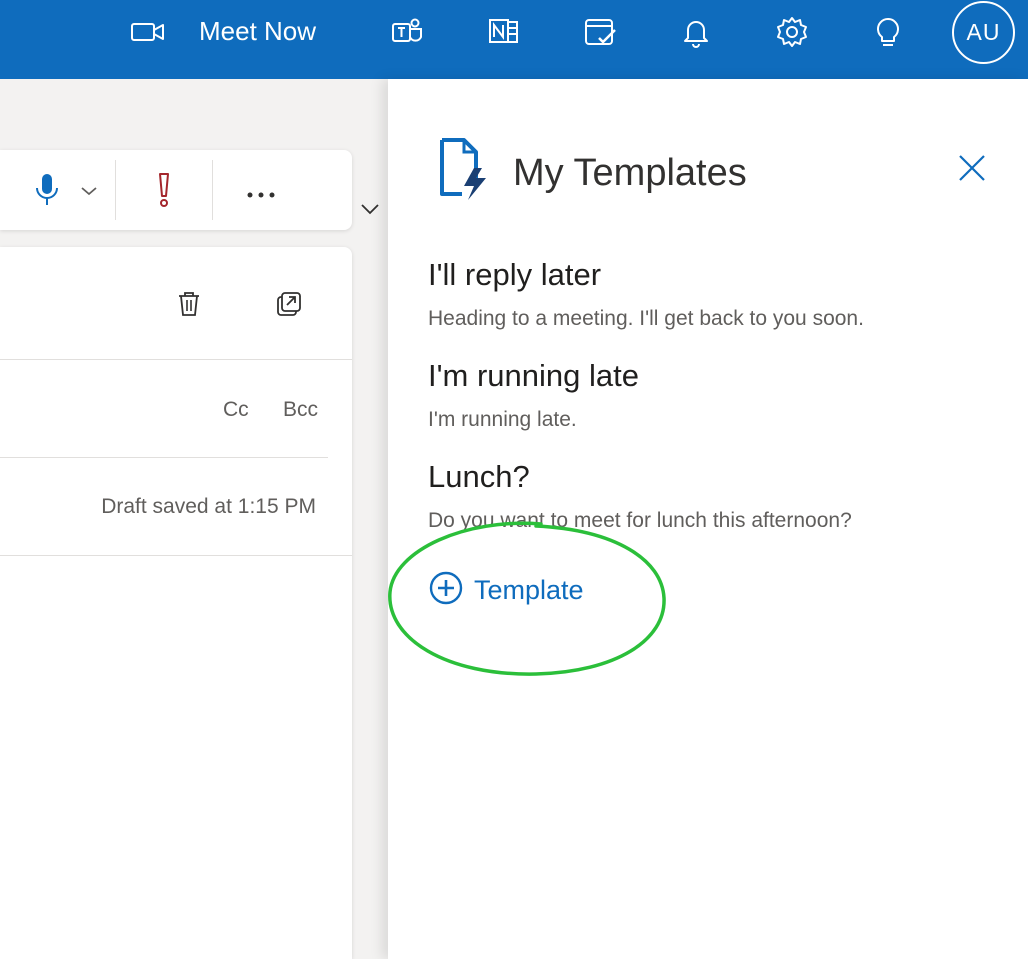  Describe the element at coordinates (600, 32) in the screenshot. I see `todo-icon` at that location.